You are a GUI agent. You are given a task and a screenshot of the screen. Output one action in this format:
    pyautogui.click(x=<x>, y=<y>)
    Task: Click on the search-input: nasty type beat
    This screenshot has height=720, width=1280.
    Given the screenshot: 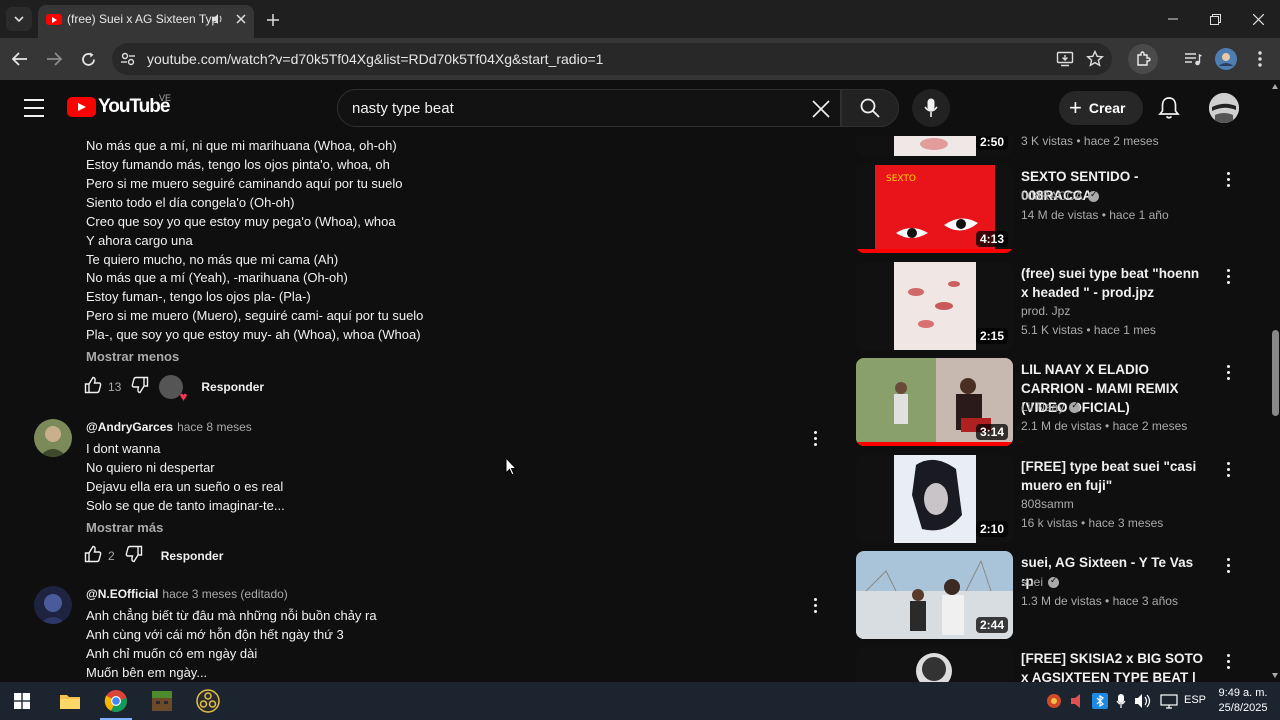 What is the action you would take?
    pyautogui.click(x=589, y=108)
    